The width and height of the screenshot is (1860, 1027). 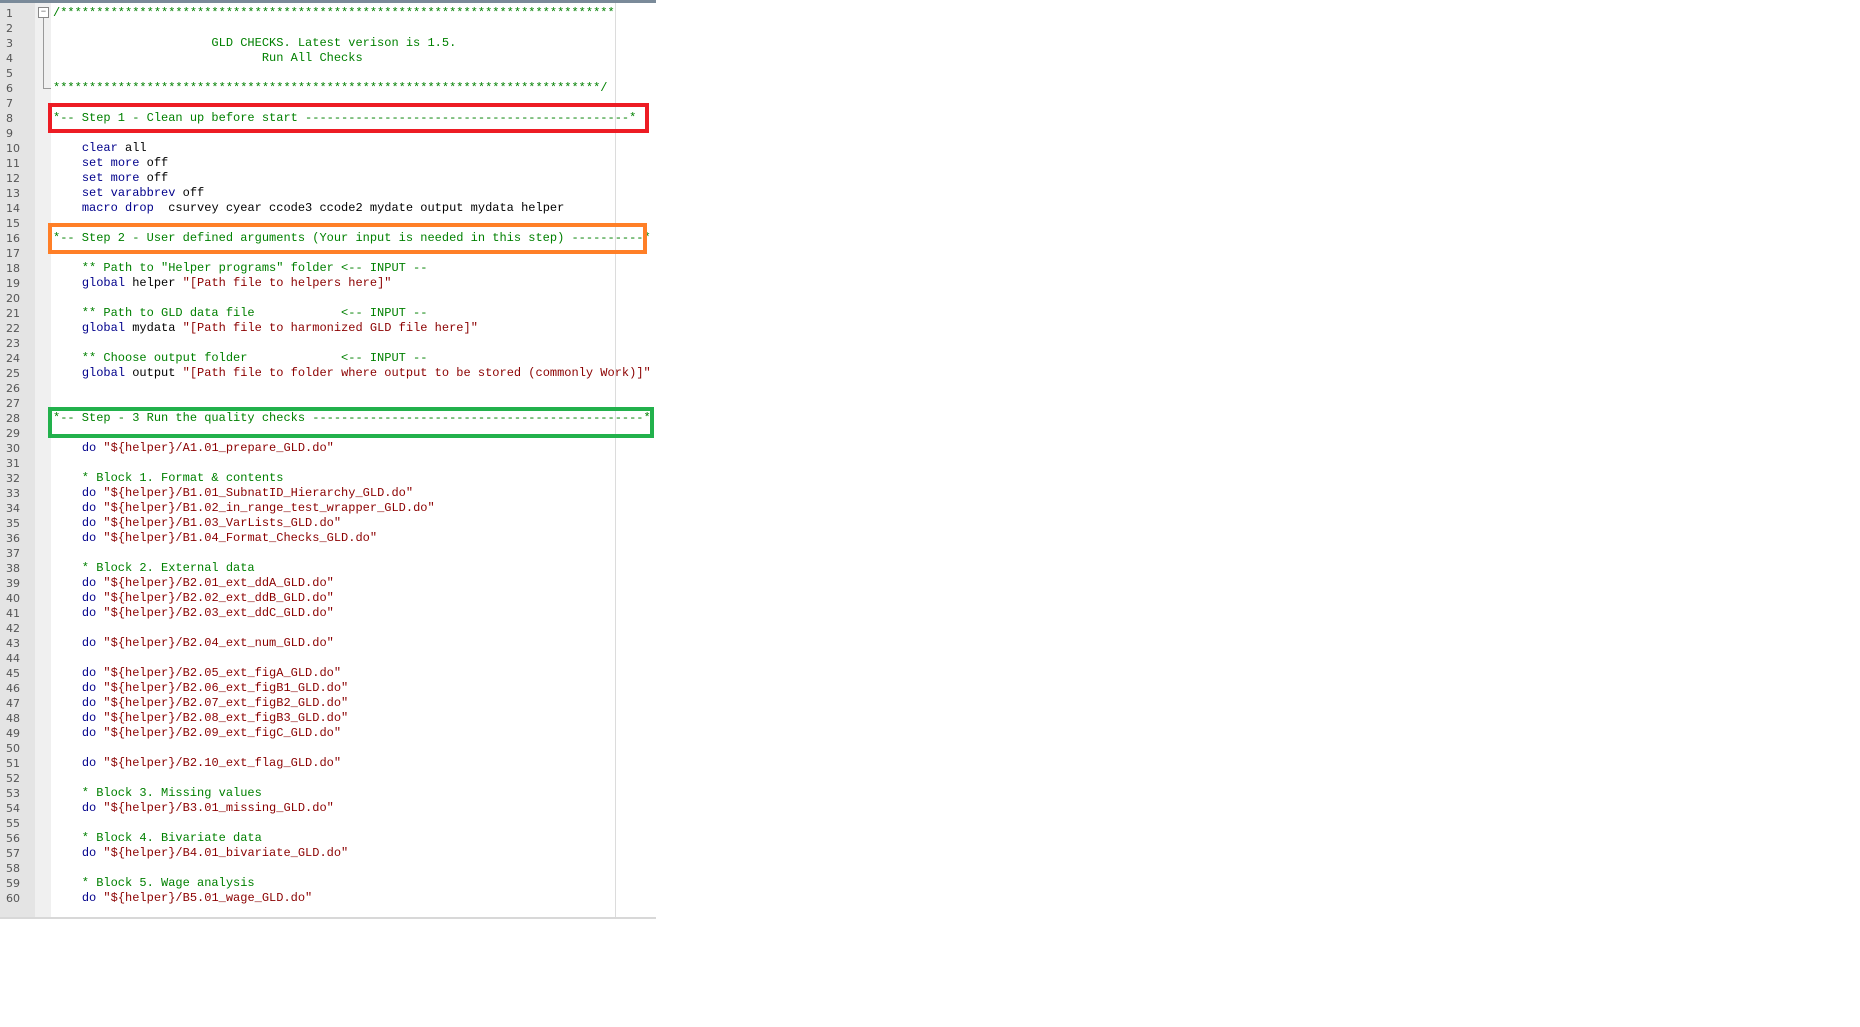 What do you see at coordinates (110, 178) in the screenshot?
I see `line-code: set more off` at bounding box center [110, 178].